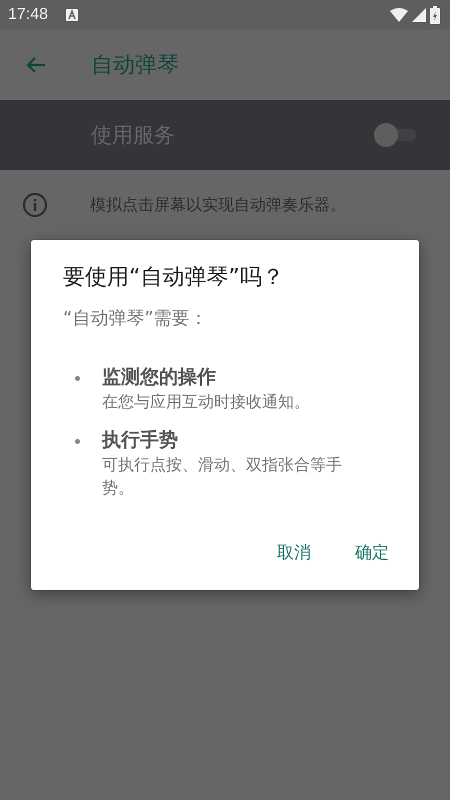 This screenshot has width=450, height=800. What do you see at coordinates (72, 15) in the screenshot?
I see `notification-icon` at bounding box center [72, 15].